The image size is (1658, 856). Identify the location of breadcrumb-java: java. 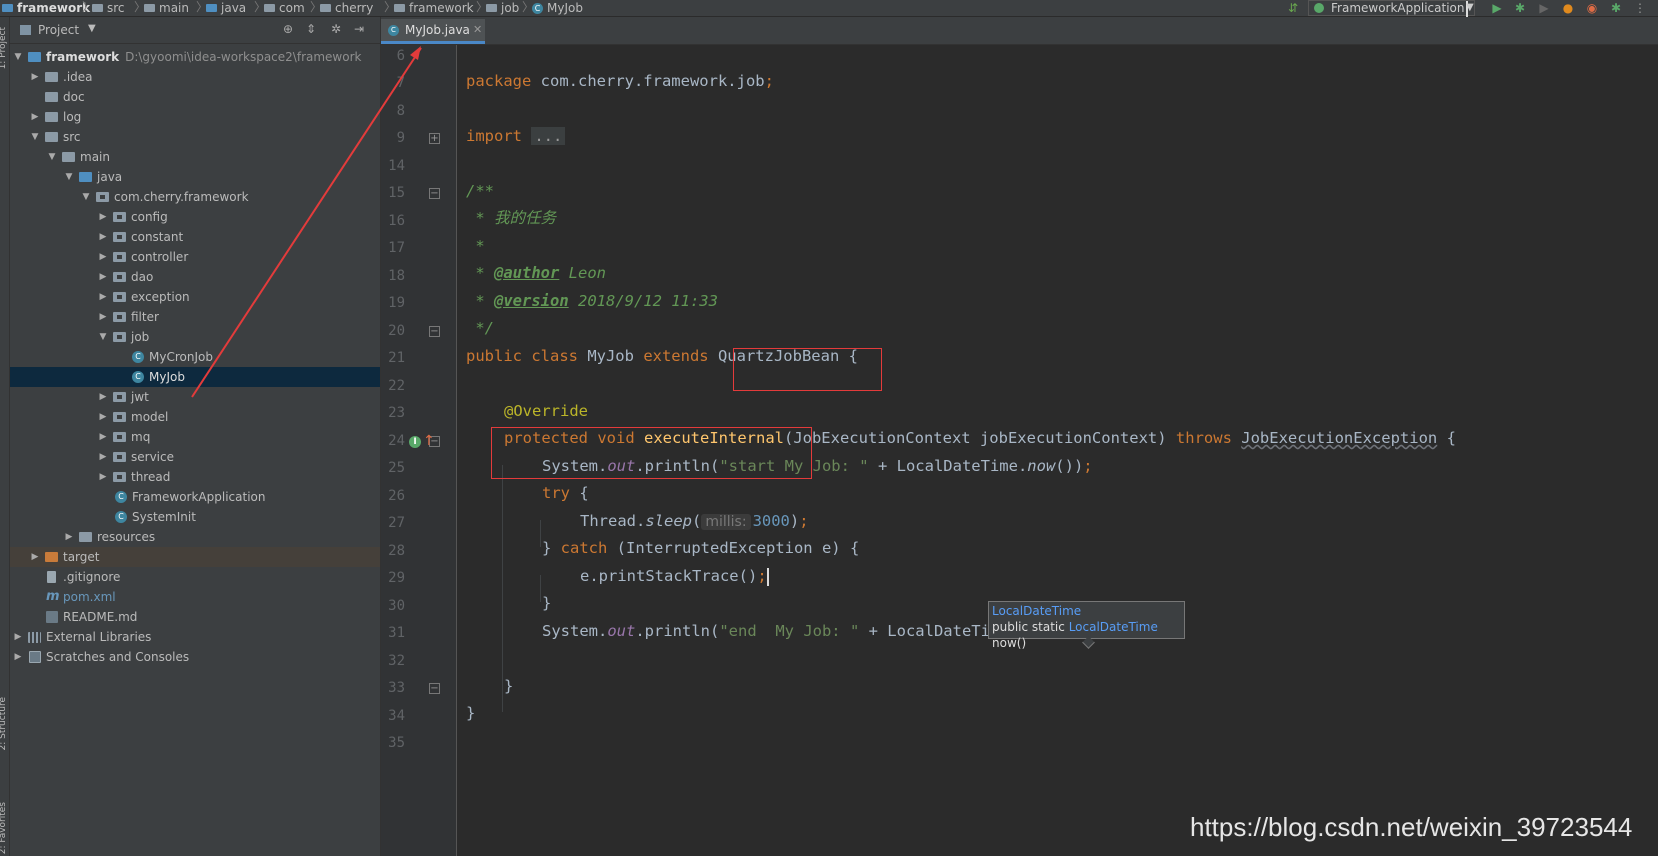
(226, 8).